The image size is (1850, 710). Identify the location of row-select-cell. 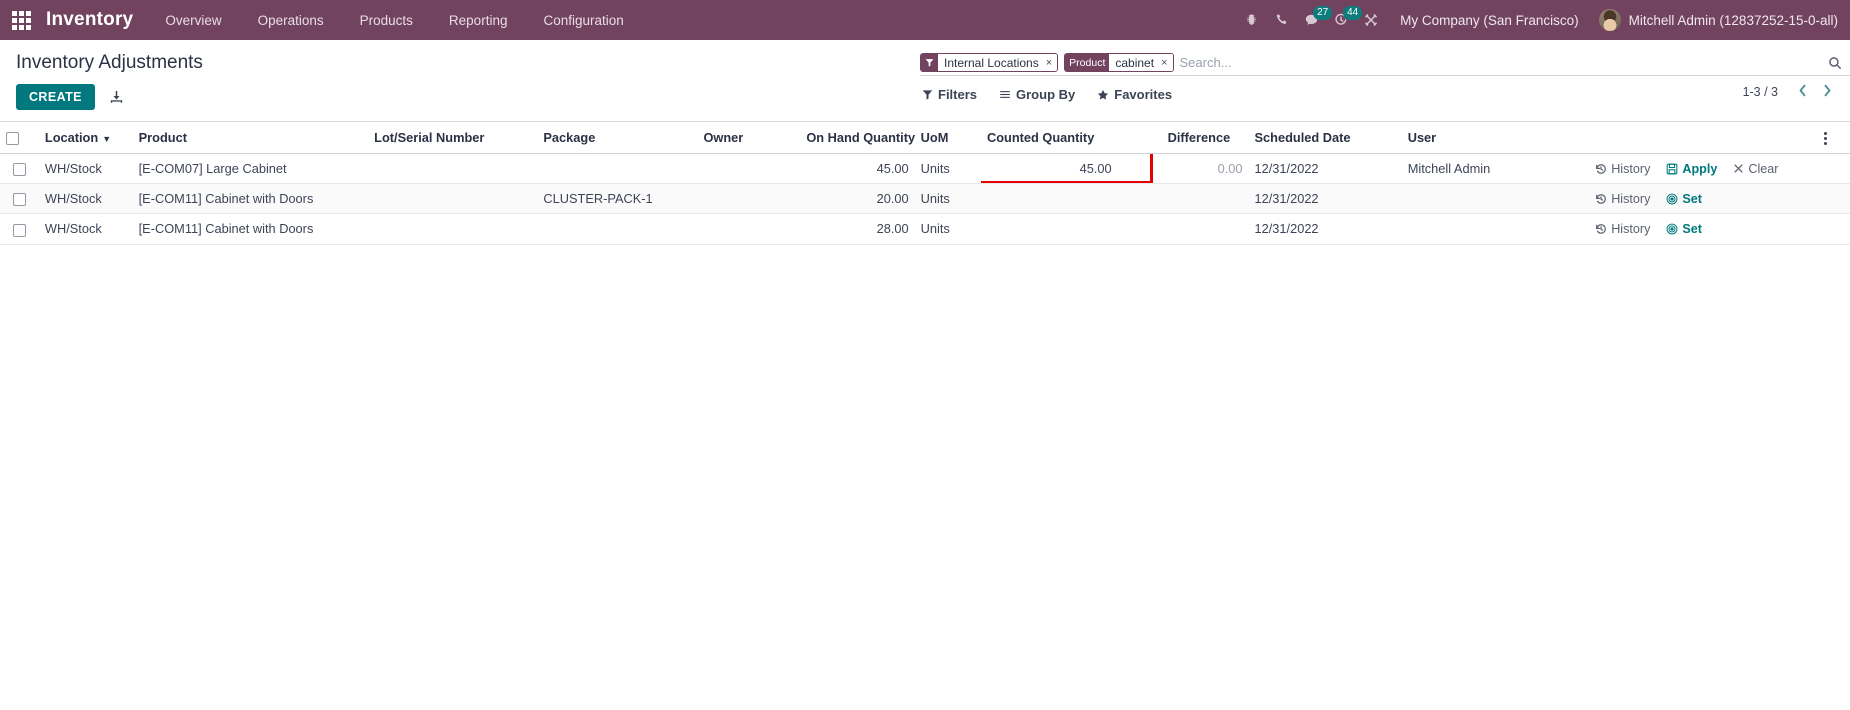
(19, 169).